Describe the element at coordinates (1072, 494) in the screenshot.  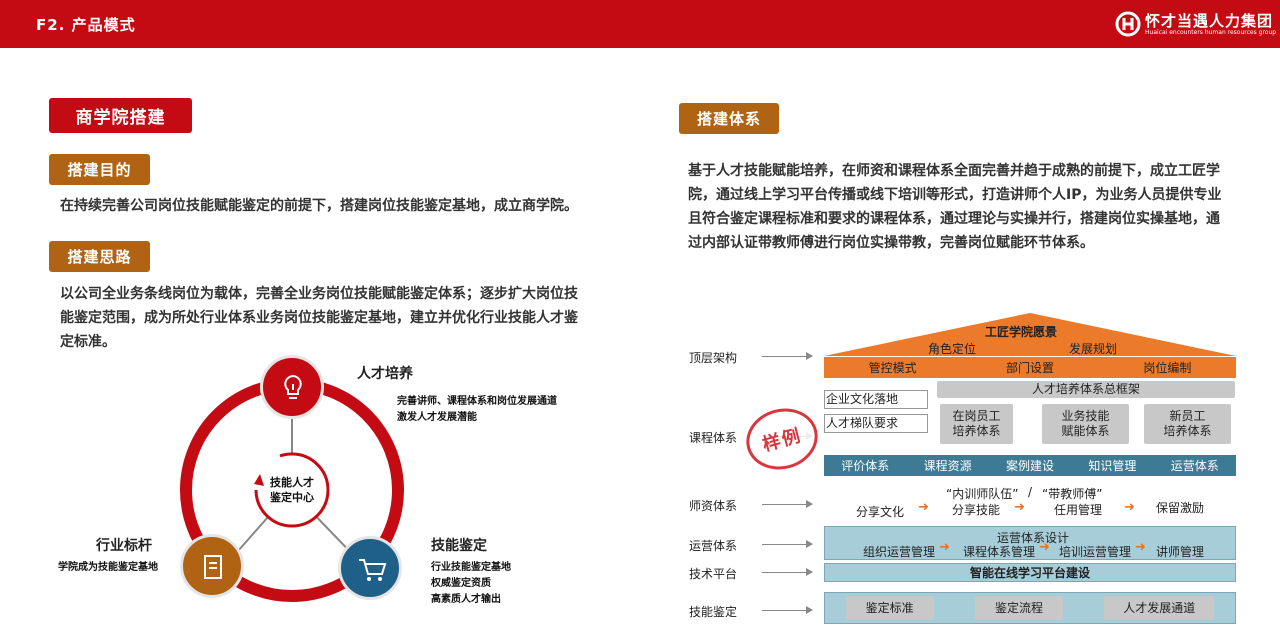
I see `teacher-top-item: “带教师傅”` at that location.